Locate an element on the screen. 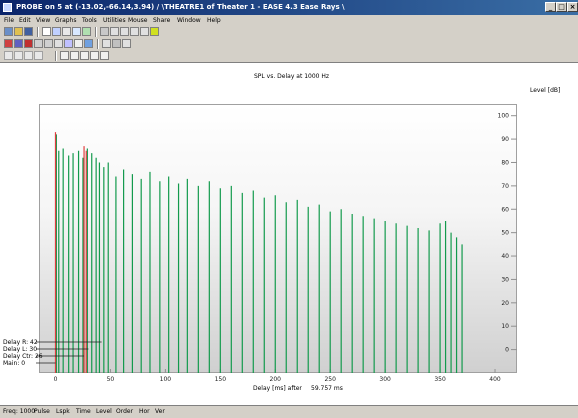 This screenshot has height=418, width=578. layer1-icon is located at coordinates (64, 55).